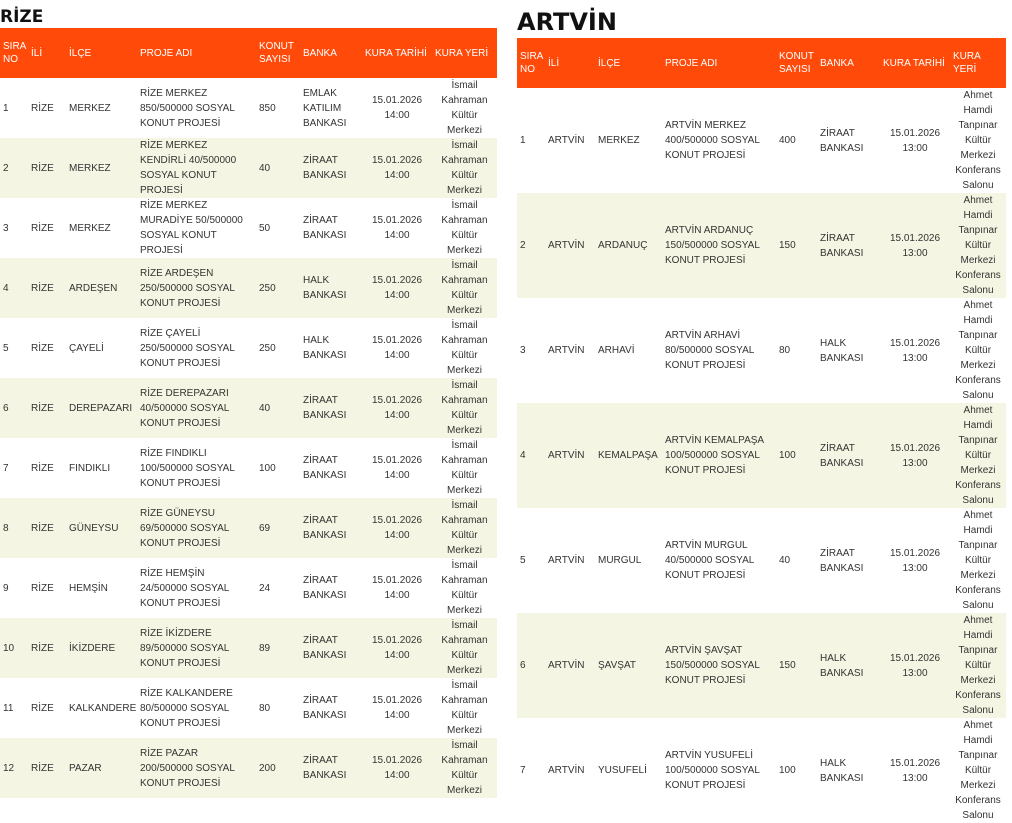  What do you see at coordinates (567, 22) in the screenshot?
I see `artvin-title: ARTVİN` at bounding box center [567, 22].